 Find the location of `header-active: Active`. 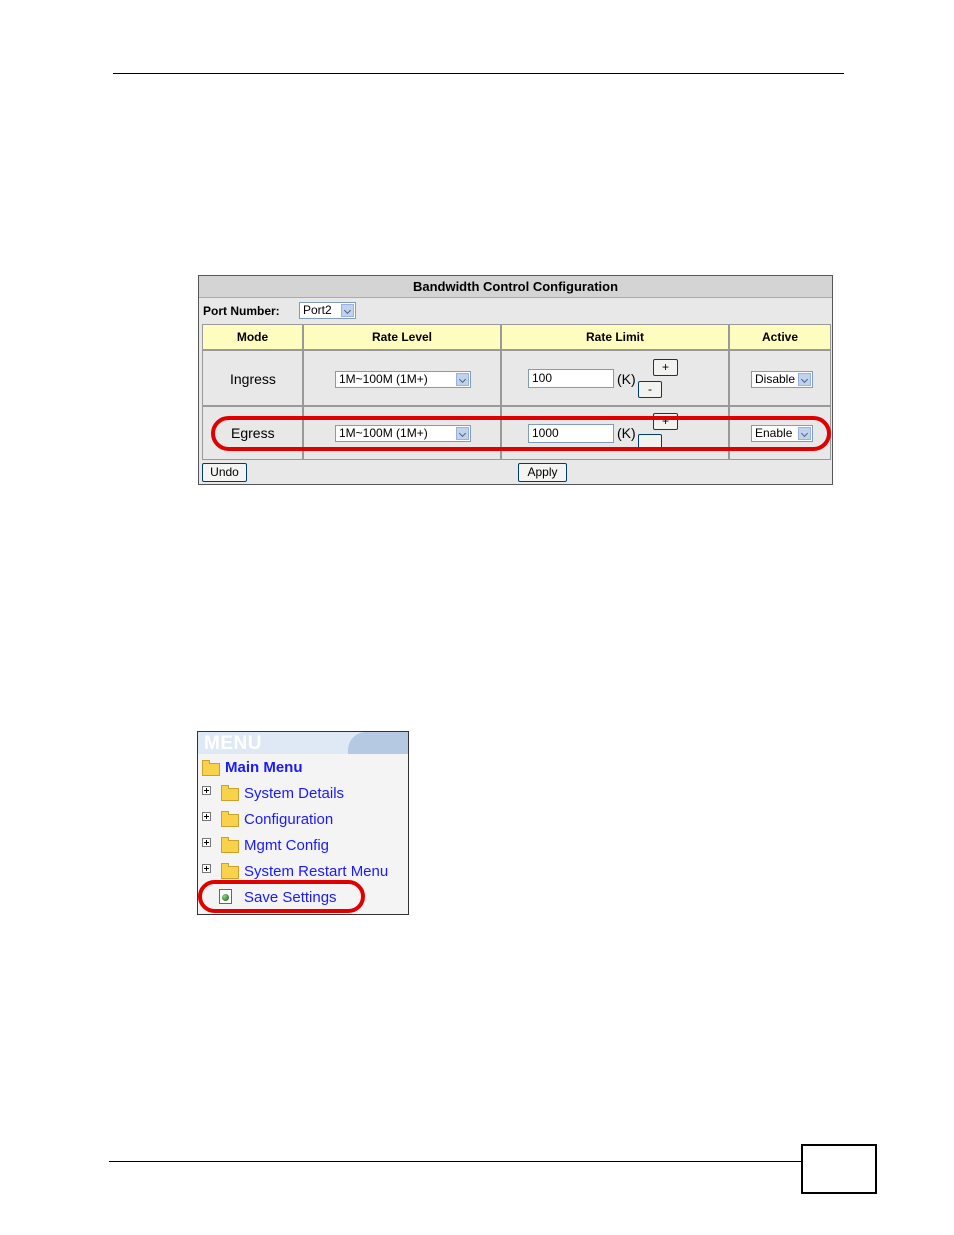

header-active: Active is located at coordinates (780, 337).